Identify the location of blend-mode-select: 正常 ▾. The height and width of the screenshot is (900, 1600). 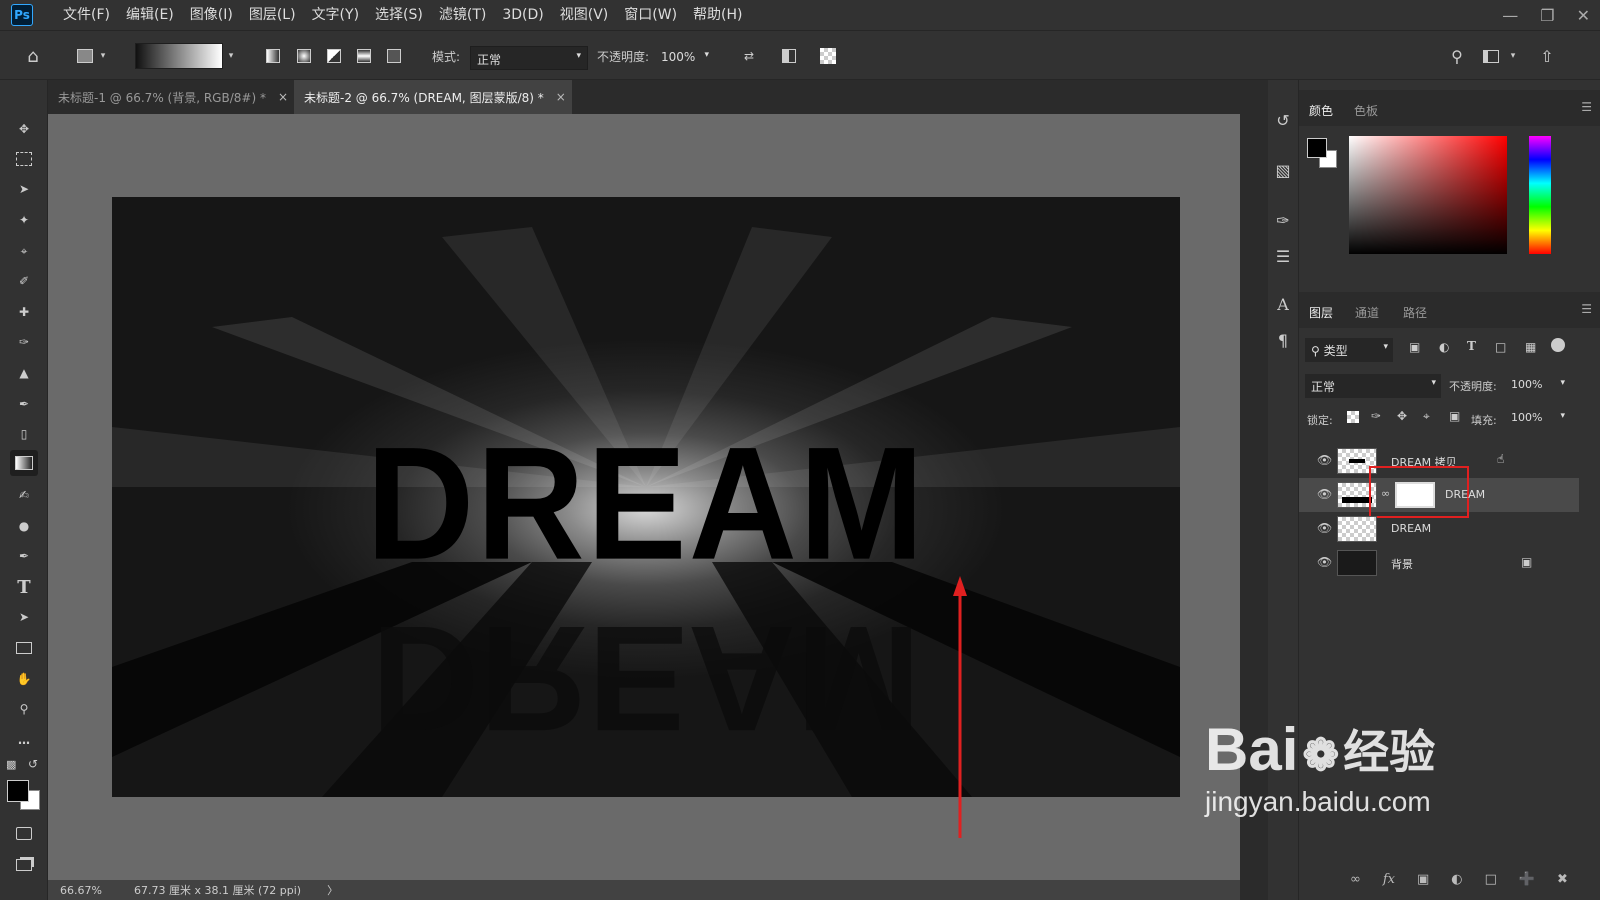
(1373, 386).